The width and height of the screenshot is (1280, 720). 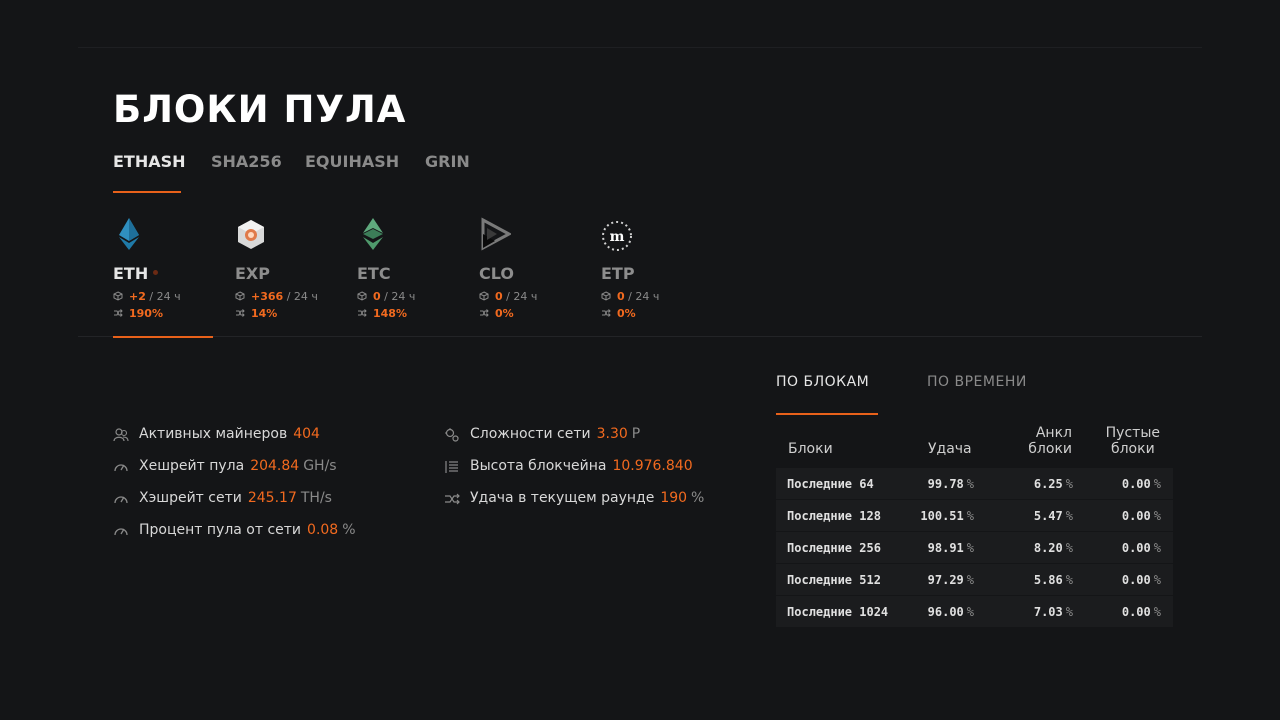 What do you see at coordinates (374, 273) in the screenshot?
I see `coin-name: ETC` at bounding box center [374, 273].